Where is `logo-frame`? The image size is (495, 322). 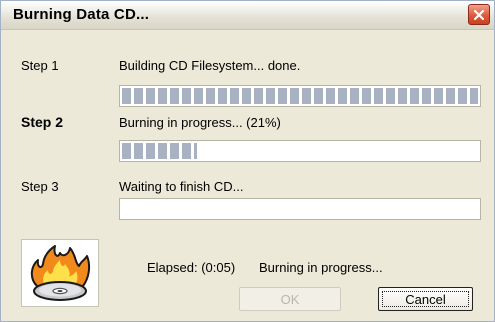 logo-frame is located at coordinates (60, 273).